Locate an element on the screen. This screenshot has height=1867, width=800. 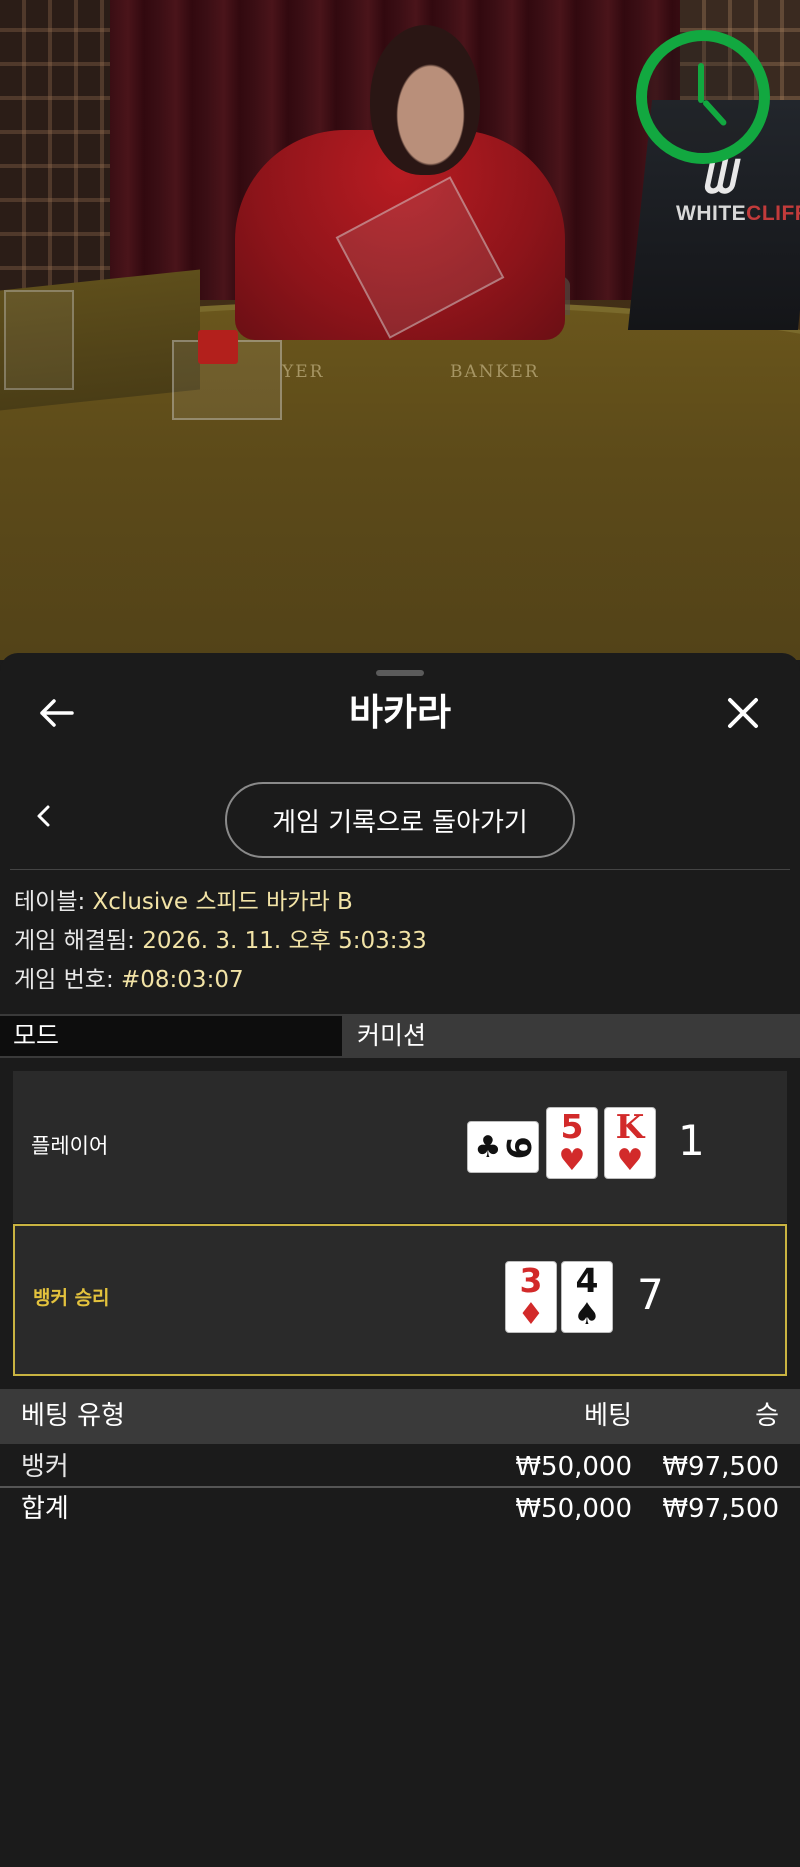
discard-holder is located at coordinates (39, 340).